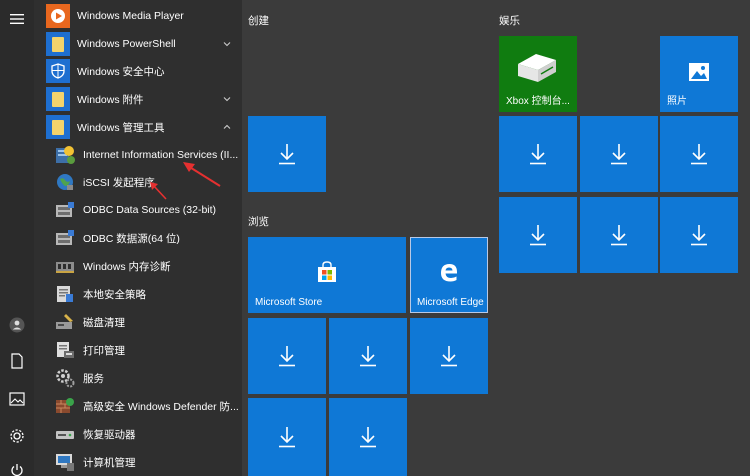 The image size is (750, 476). Describe the element at coordinates (158, 191) in the screenshot. I see `annotation-arrow-iscsi` at that location.